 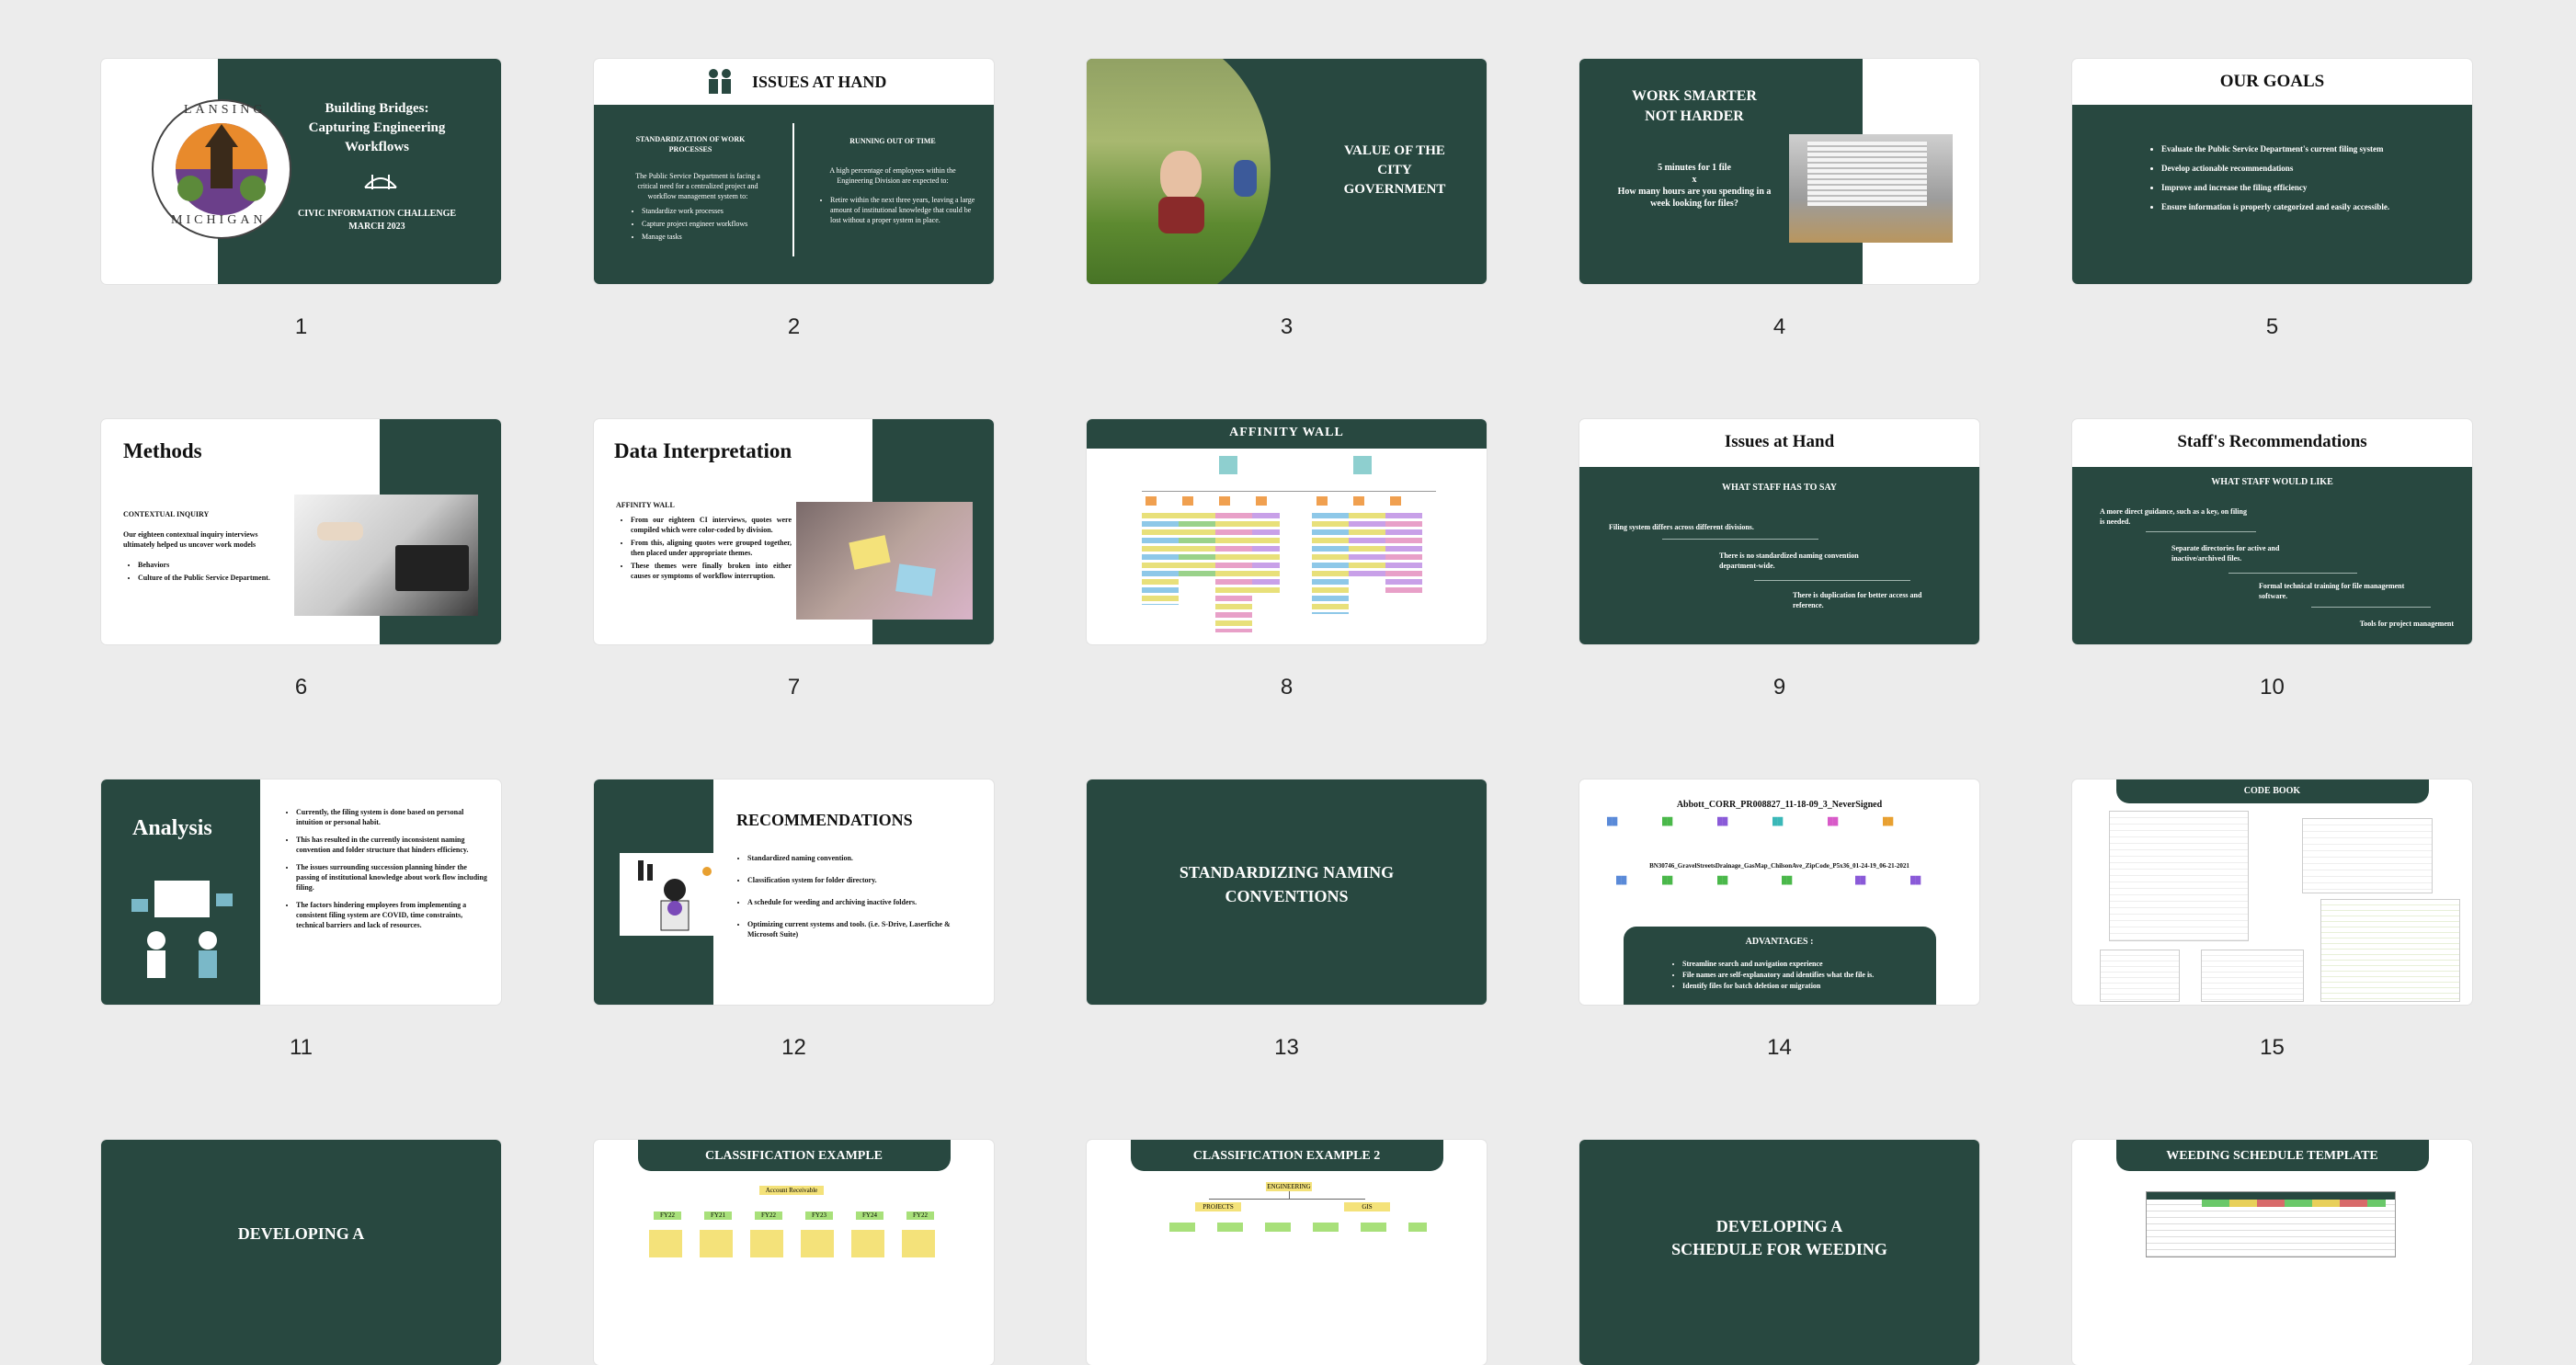 What do you see at coordinates (1779, 488) in the screenshot?
I see `slide-9-heading: WHAT STAFF HAS TO SAY` at bounding box center [1779, 488].